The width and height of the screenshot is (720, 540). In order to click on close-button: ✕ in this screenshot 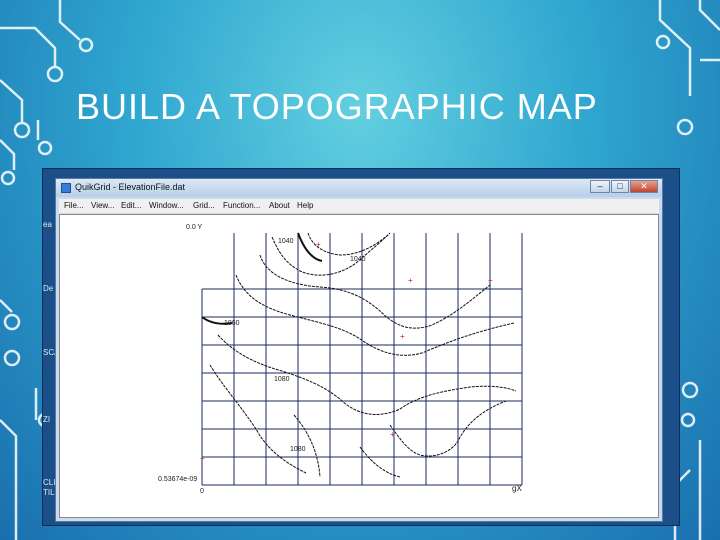, I will do `click(644, 186)`.